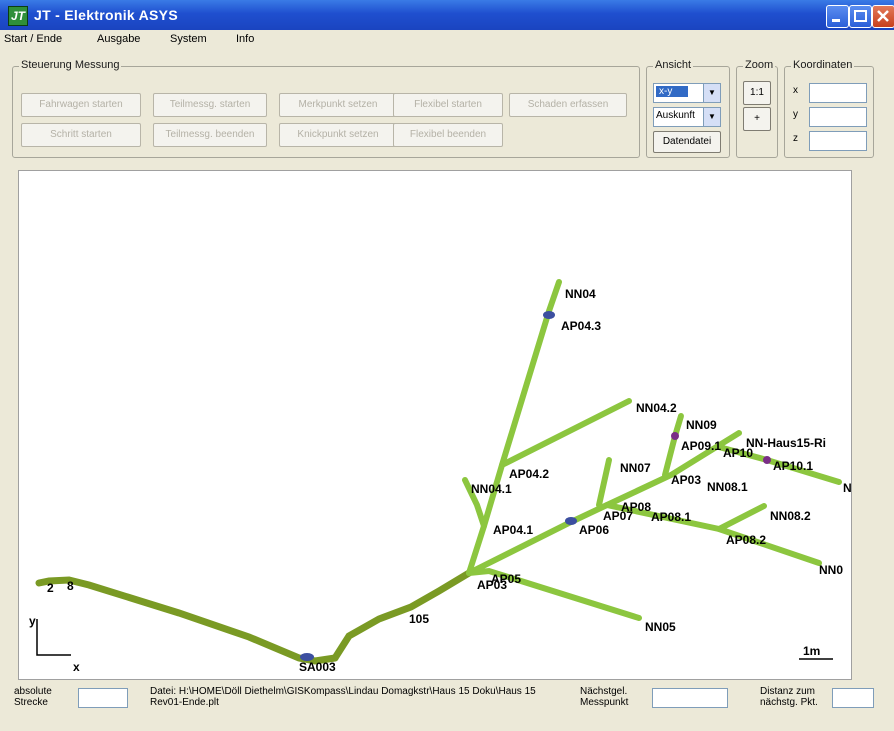 The width and height of the screenshot is (894, 731). Describe the element at coordinates (81, 105) in the screenshot. I see `fahrwagen-starten-button: Fahrwagen starten` at that location.